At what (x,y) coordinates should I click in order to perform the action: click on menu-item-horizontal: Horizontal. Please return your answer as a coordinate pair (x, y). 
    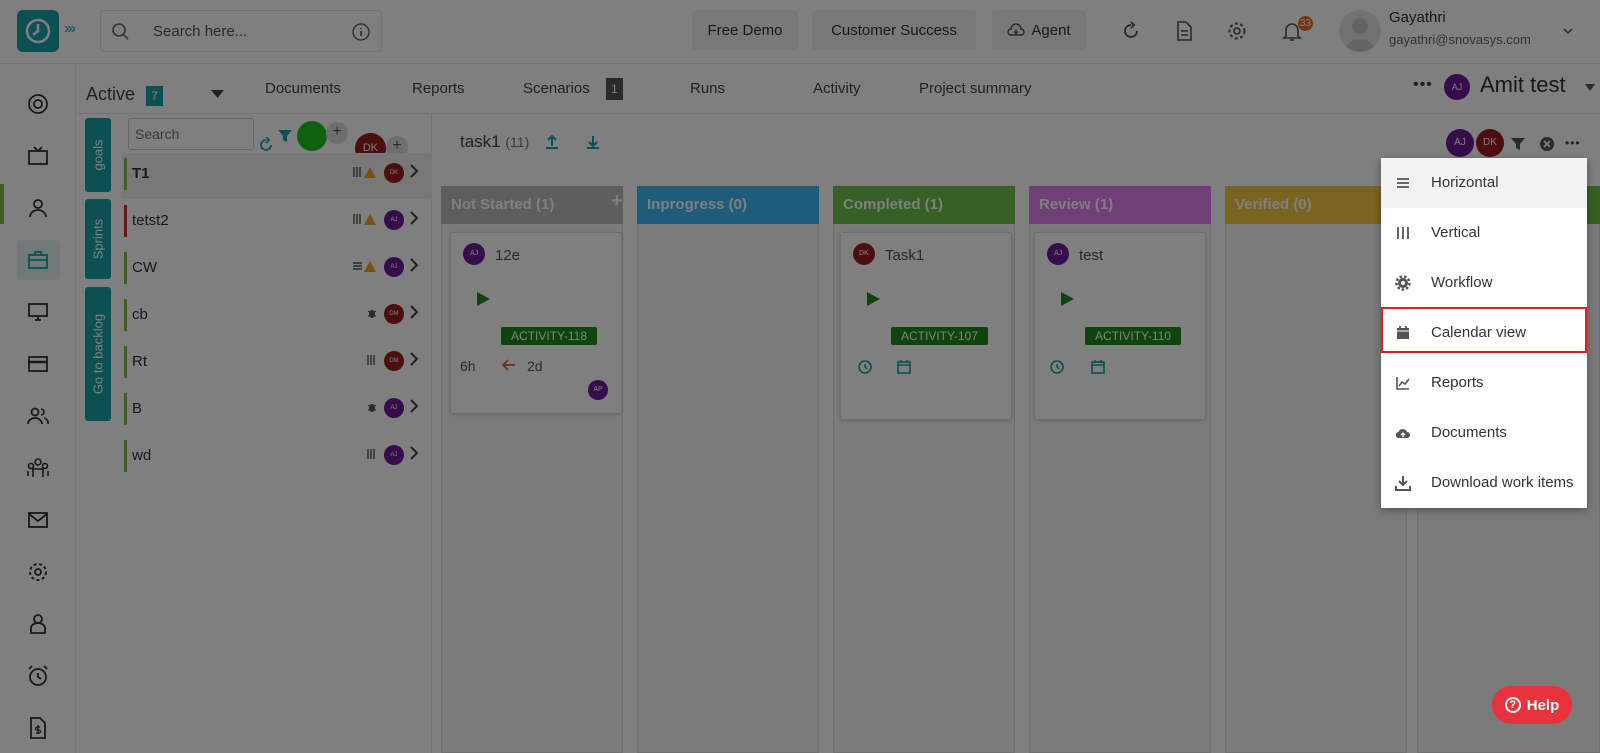
    Looking at the image, I should click on (1484, 183).